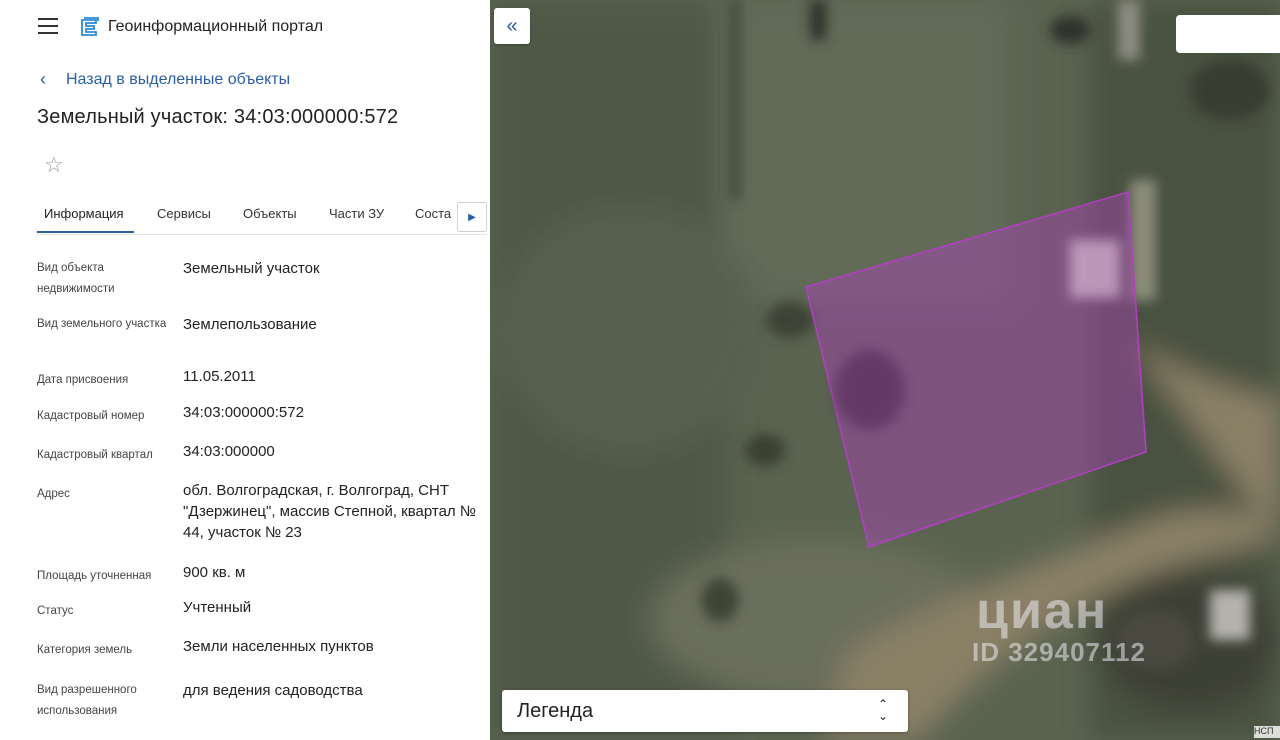  I want to click on cian-watermark: циан ID 329407112, so click(1041, 626).